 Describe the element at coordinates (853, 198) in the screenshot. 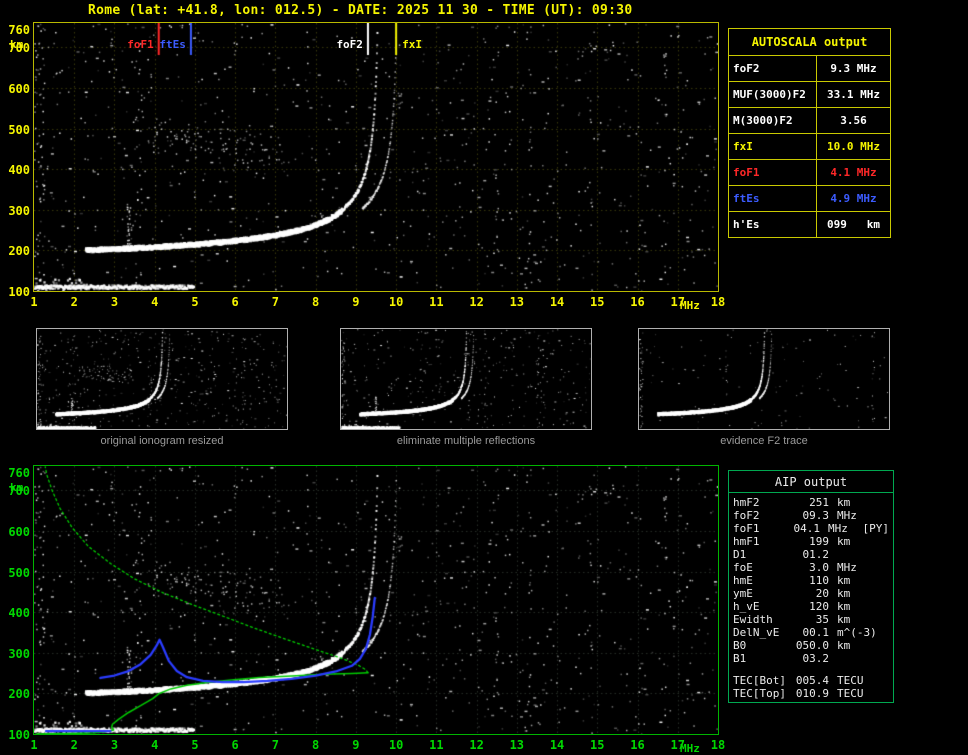

I see `autoscala-row-value: 4.9 MHz` at that location.